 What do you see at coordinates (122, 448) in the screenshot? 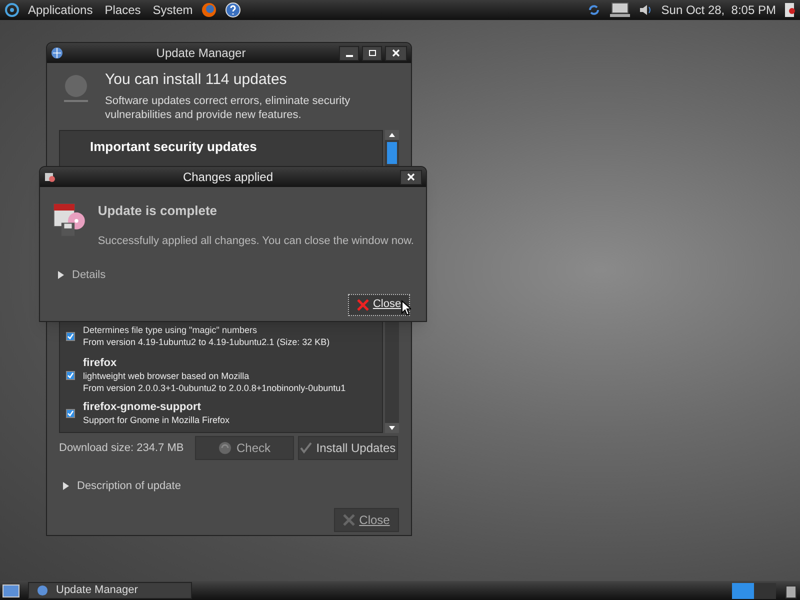
I see `download-size: Download size: 234.7 MB` at bounding box center [122, 448].